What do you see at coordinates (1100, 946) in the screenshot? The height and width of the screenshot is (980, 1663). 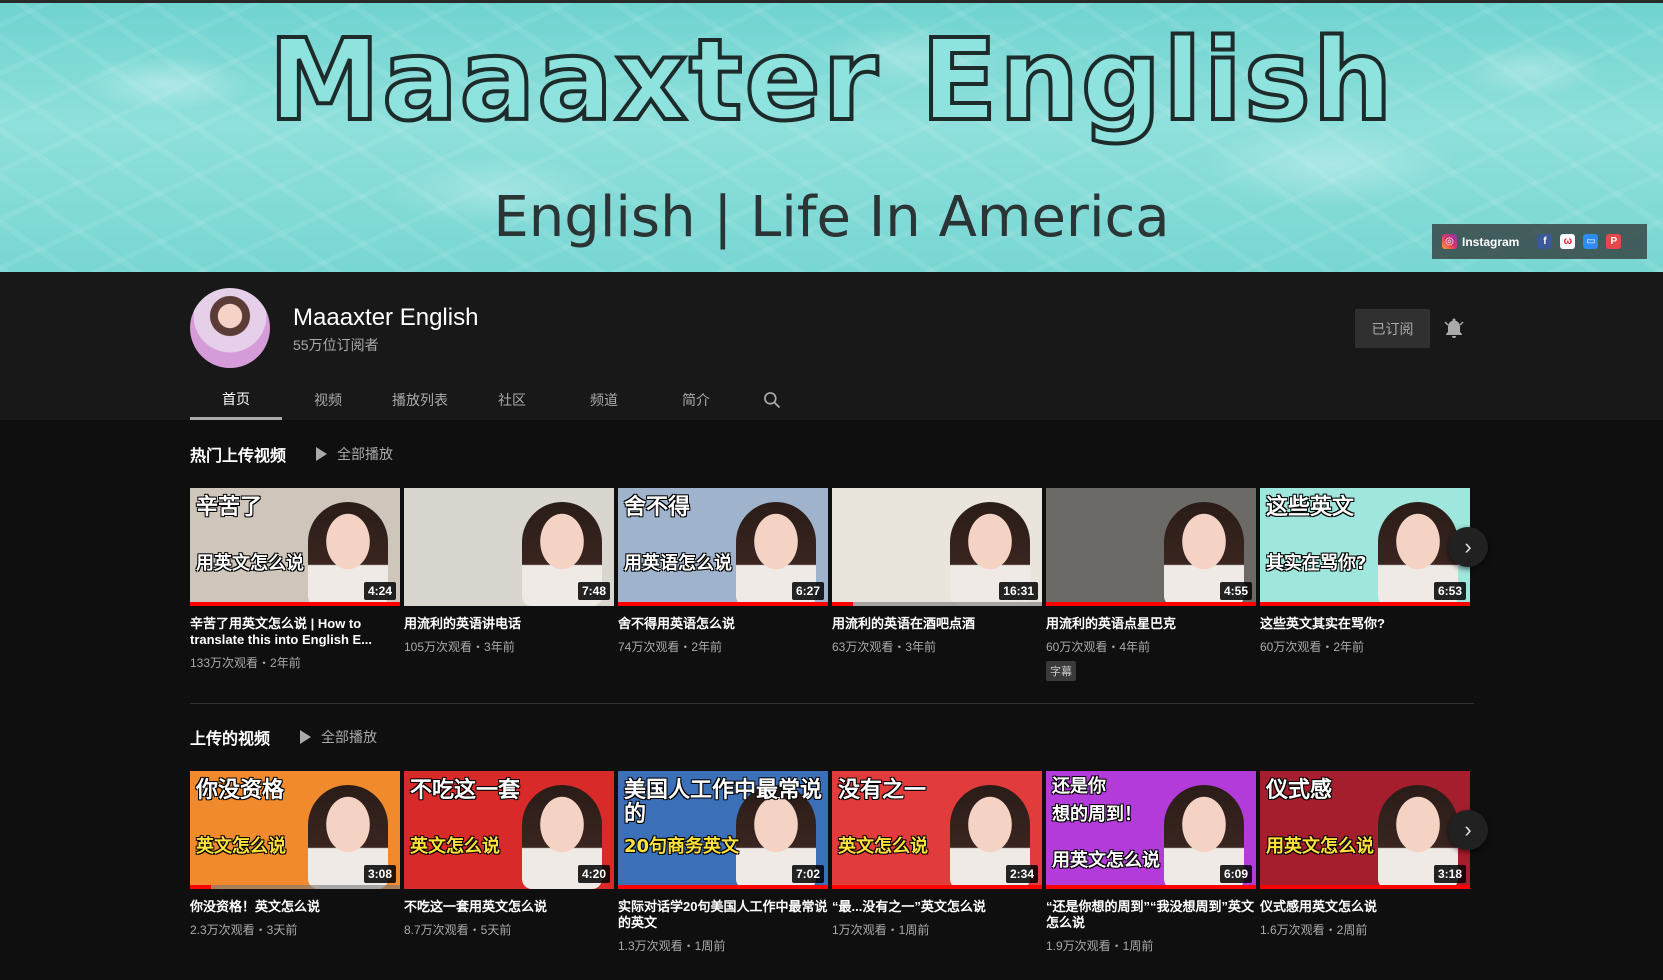 I see `video-metadata: 1.9万次观看・1周前` at bounding box center [1100, 946].